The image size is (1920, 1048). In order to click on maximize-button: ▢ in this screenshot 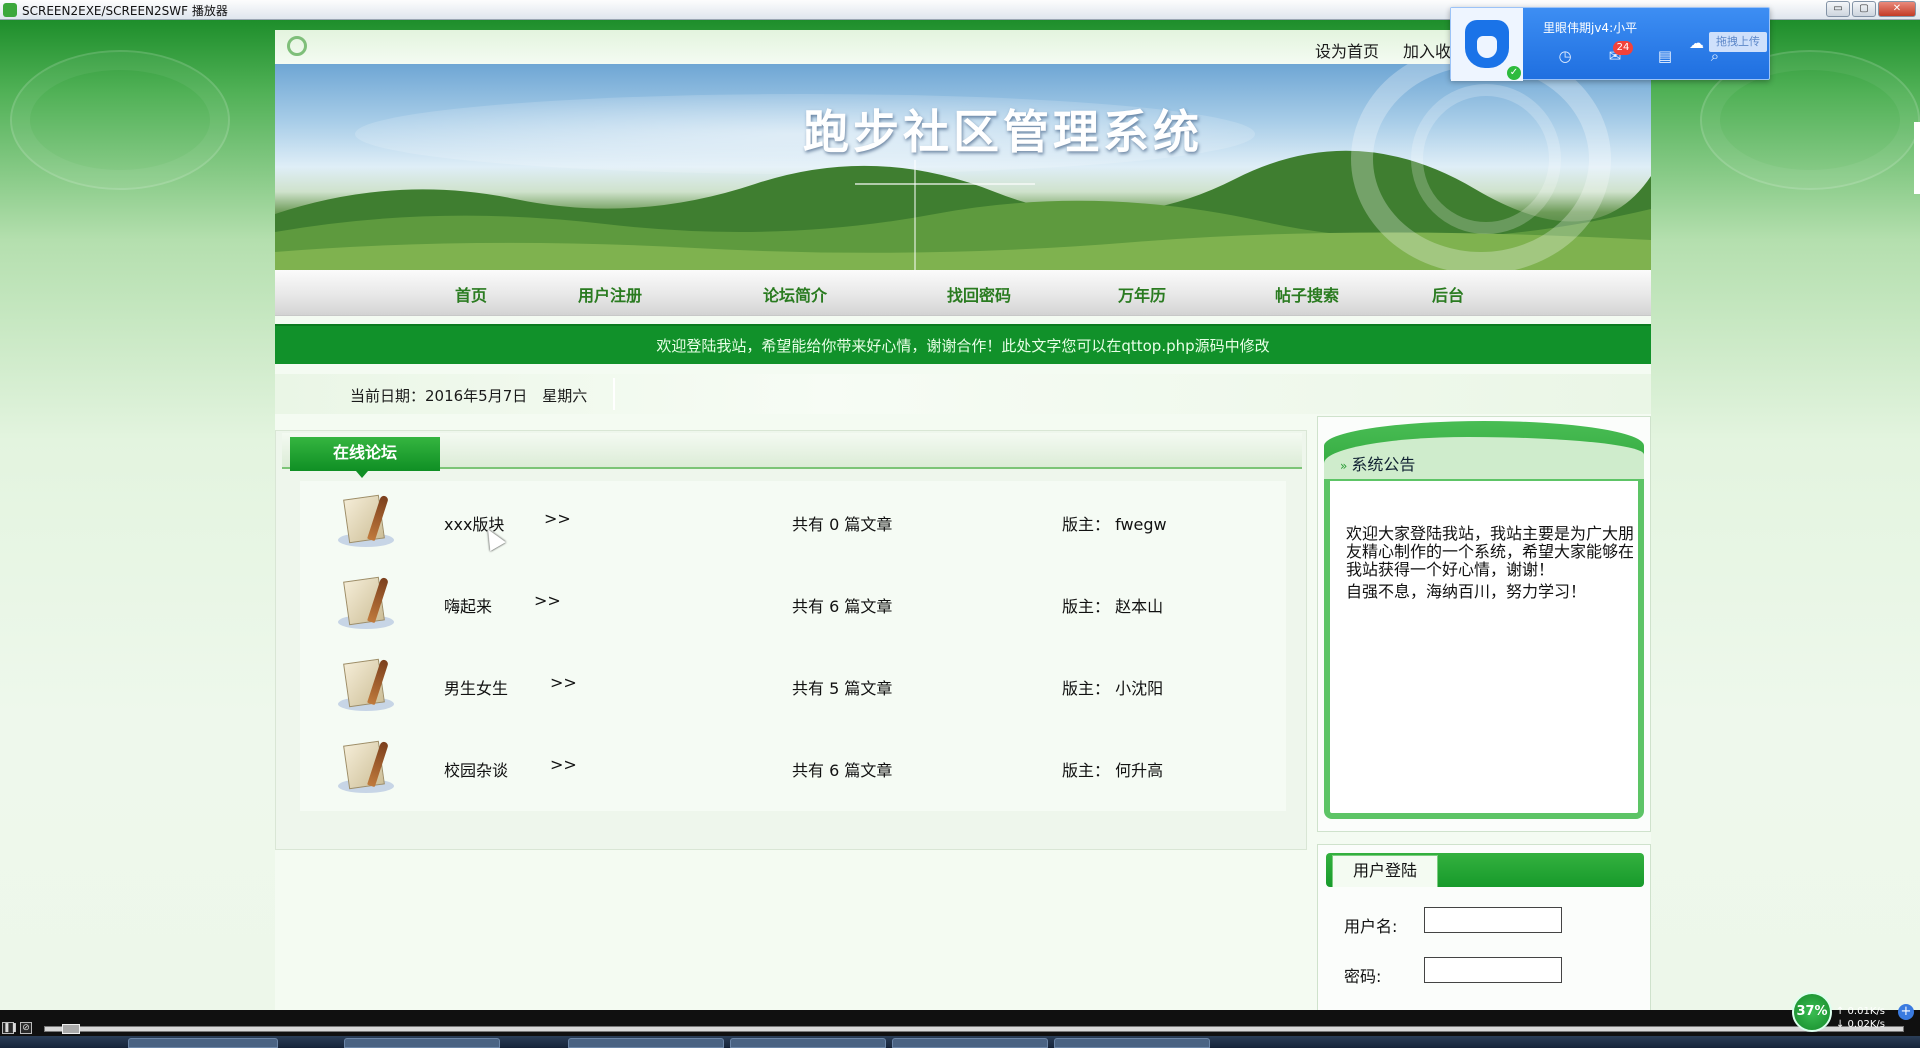, I will do `click(1864, 9)`.